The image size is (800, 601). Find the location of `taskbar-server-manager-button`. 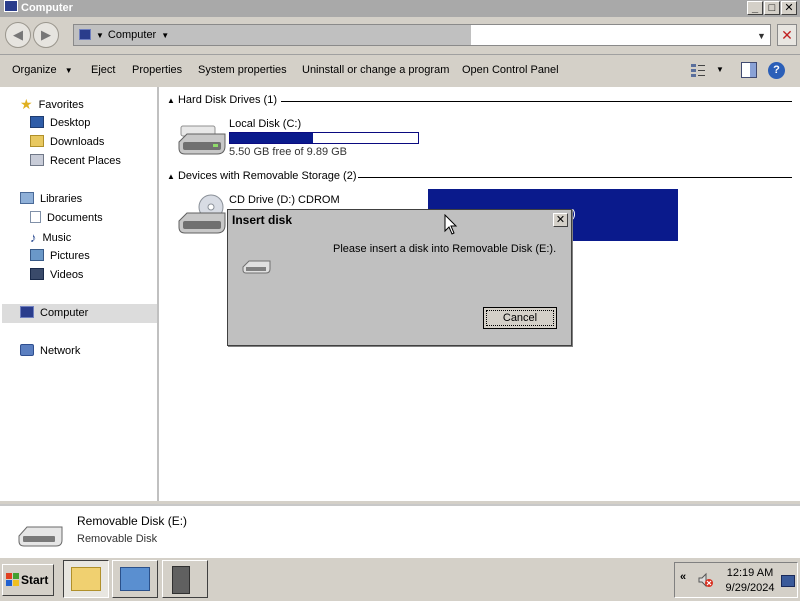

taskbar-server-manager-button is located at coordinates (135, 579).